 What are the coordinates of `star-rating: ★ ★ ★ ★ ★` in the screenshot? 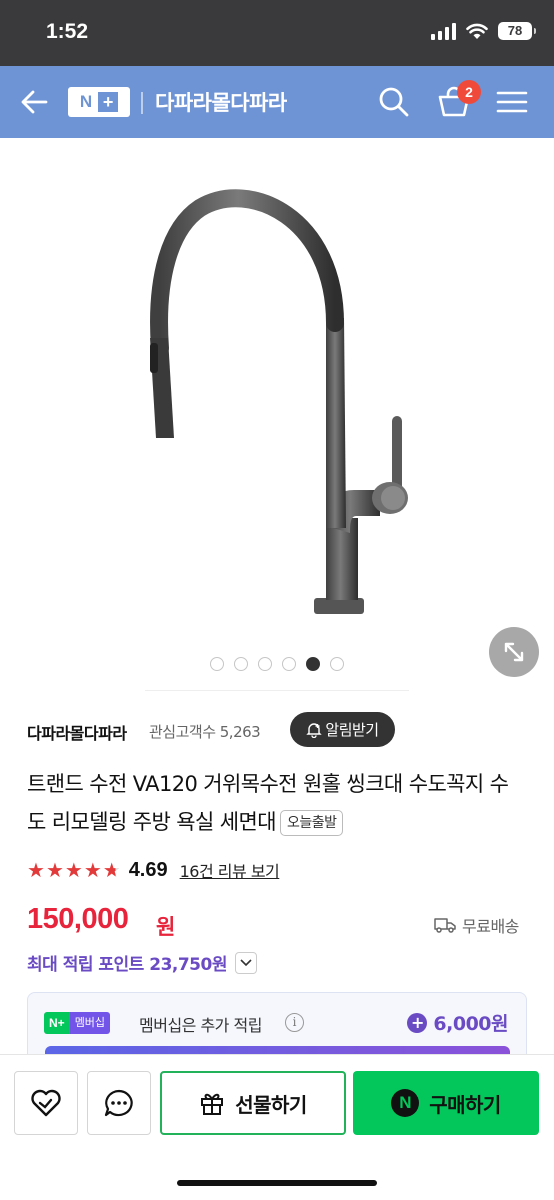 It's located at (74, 870).